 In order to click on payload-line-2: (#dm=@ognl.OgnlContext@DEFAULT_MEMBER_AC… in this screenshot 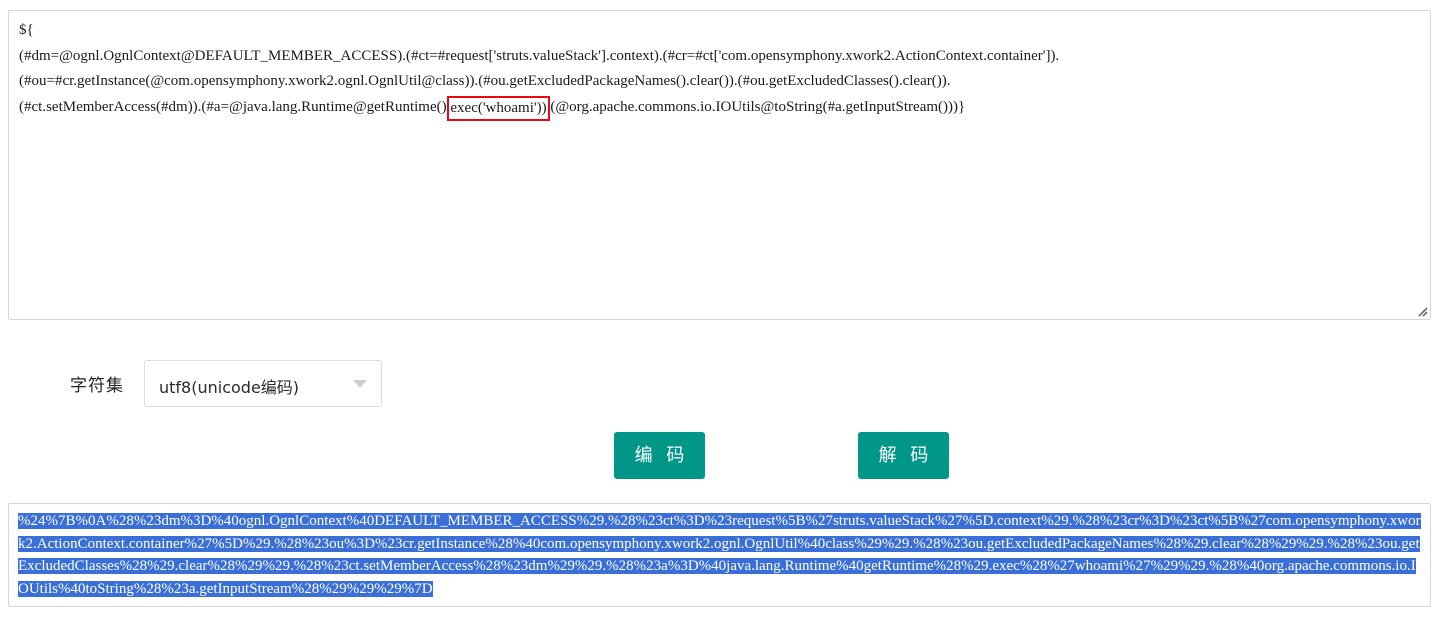, I will do `click(539, 55)`.